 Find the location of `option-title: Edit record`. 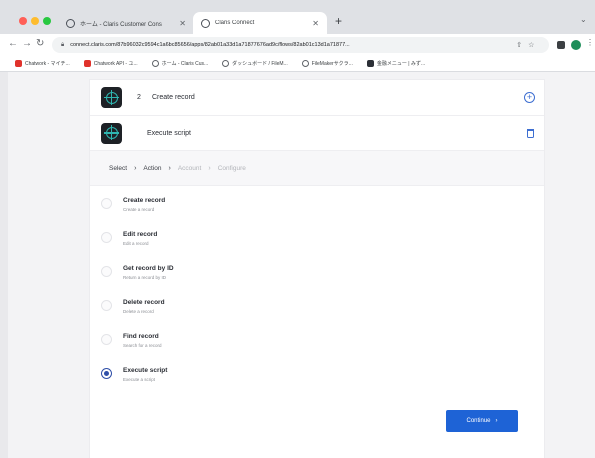

option-title: Edit record is located at coordinates (140, 234).